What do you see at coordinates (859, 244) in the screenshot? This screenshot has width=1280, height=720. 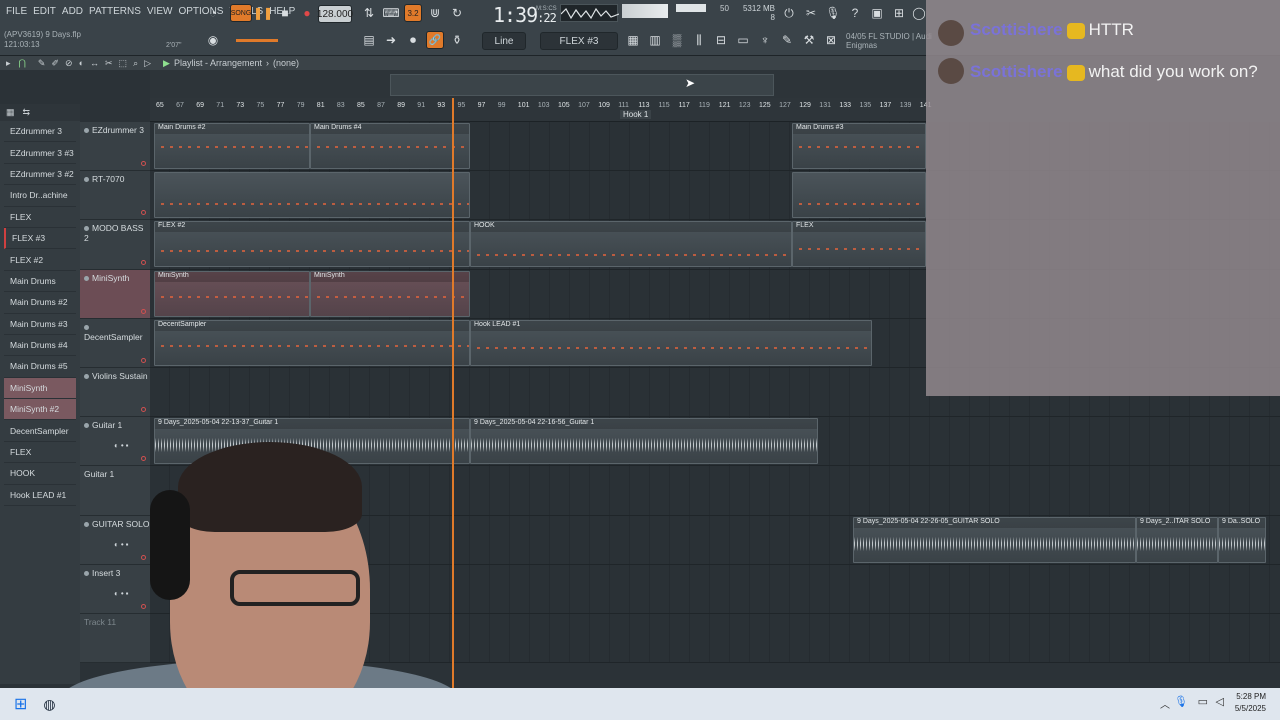 I see `pattern-clip: FLEX` at bounding box center [859, 244].